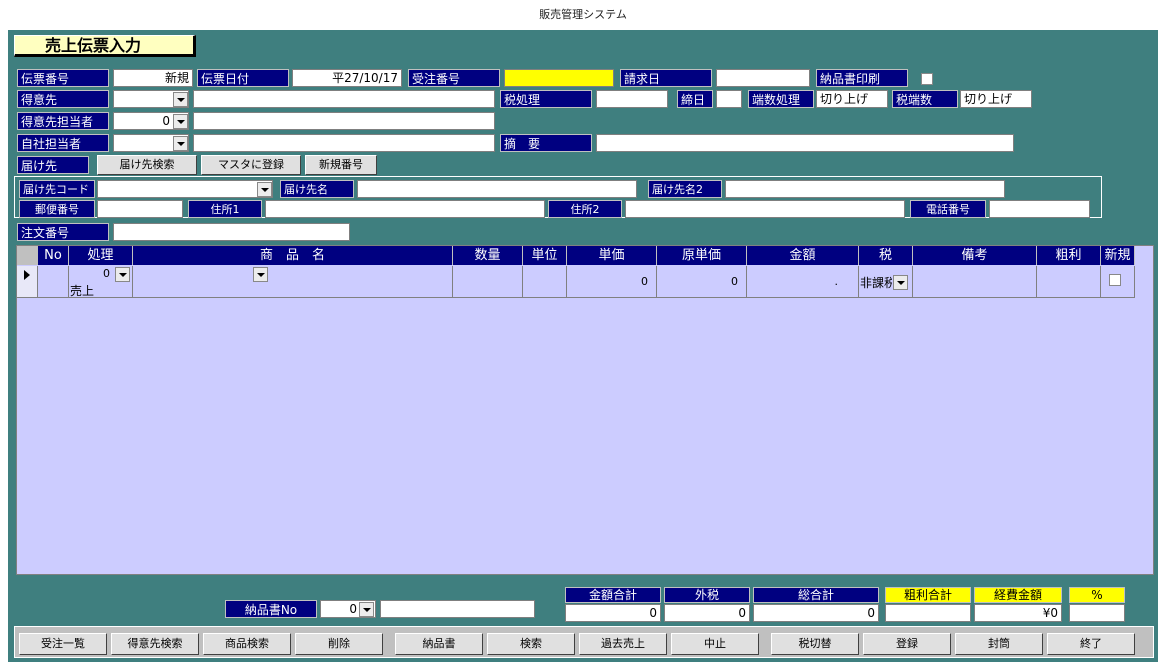 The width and height of the screenshot is (1166, 668). Describe the element at coordinates (928, 595) in the screenshot. I see `profit-total-label: 粗利合計` at that location.